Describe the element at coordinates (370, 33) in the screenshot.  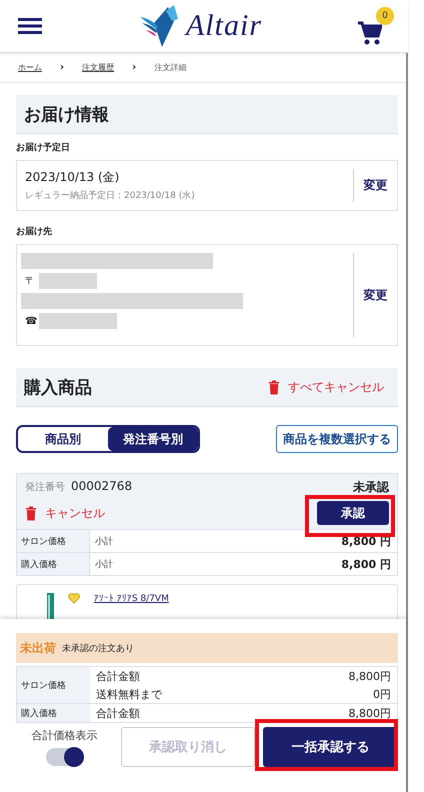
I see `cart-icon` at that location.